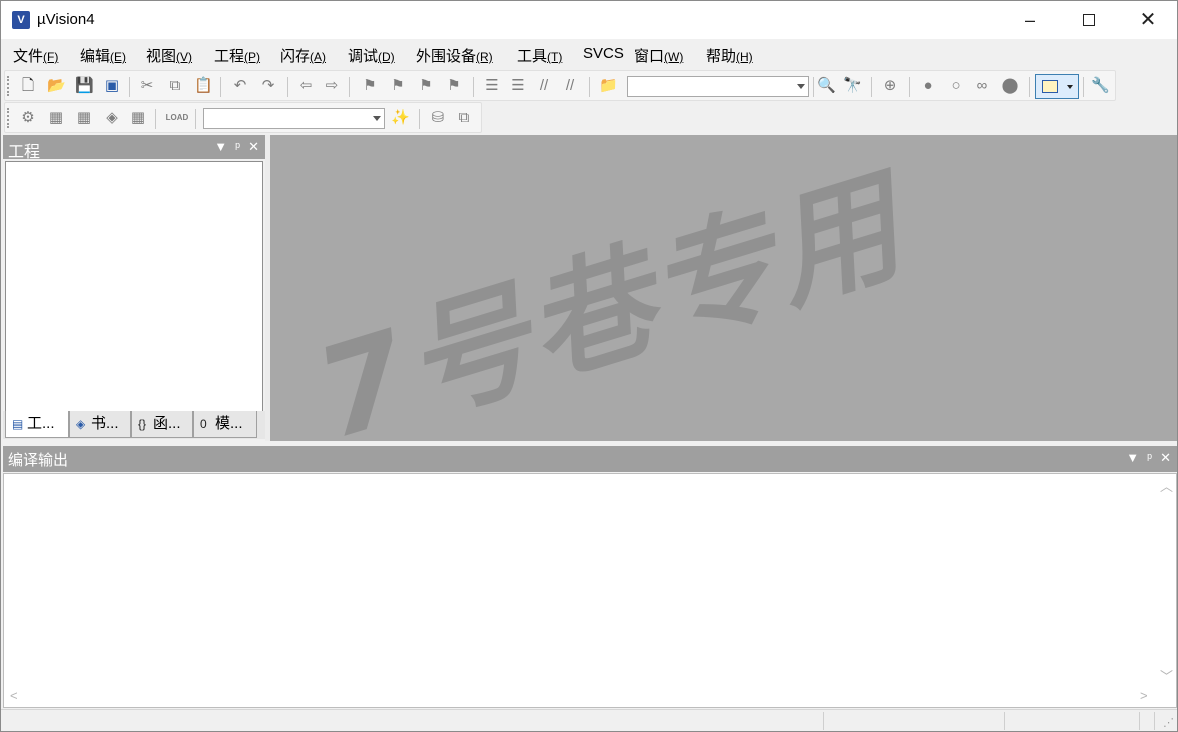  I want to click on menu-tools-accel: (T), so click(555, 57).